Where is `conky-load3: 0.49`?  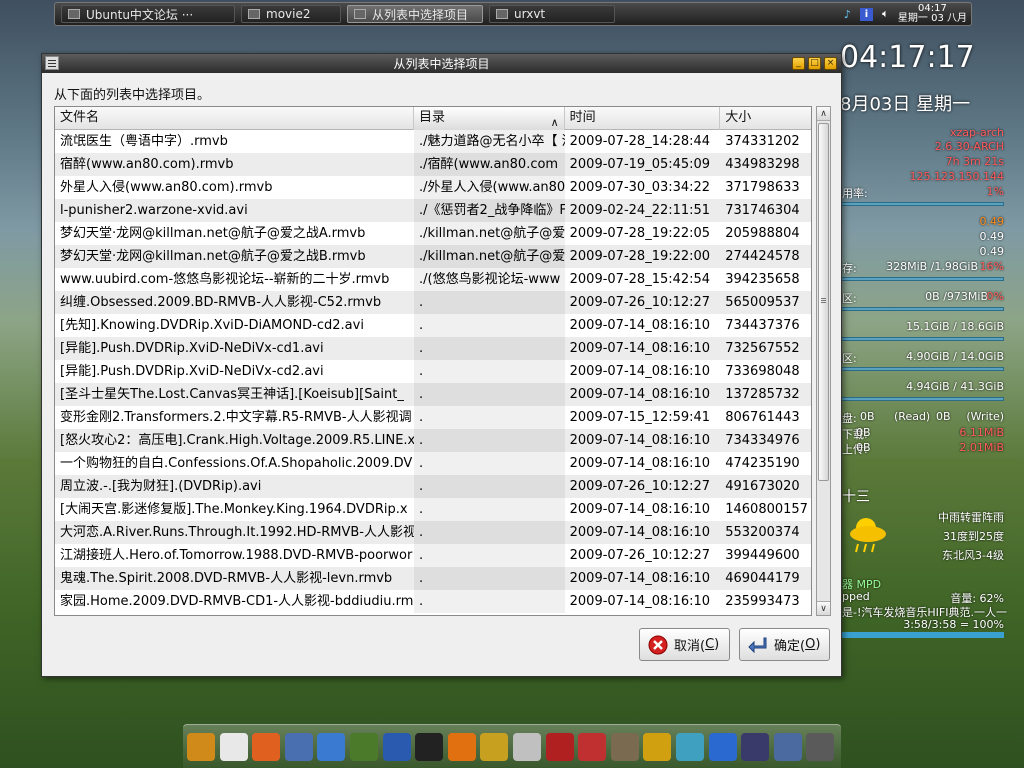
conky-load3: 0.49 is located at coordinates (992, 251).